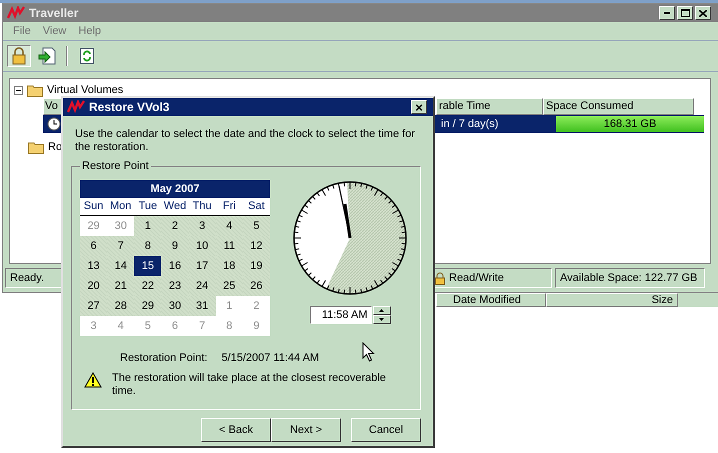 The image size is (718, 453). I want to click on calendar-day: 9, so click(175, 246).